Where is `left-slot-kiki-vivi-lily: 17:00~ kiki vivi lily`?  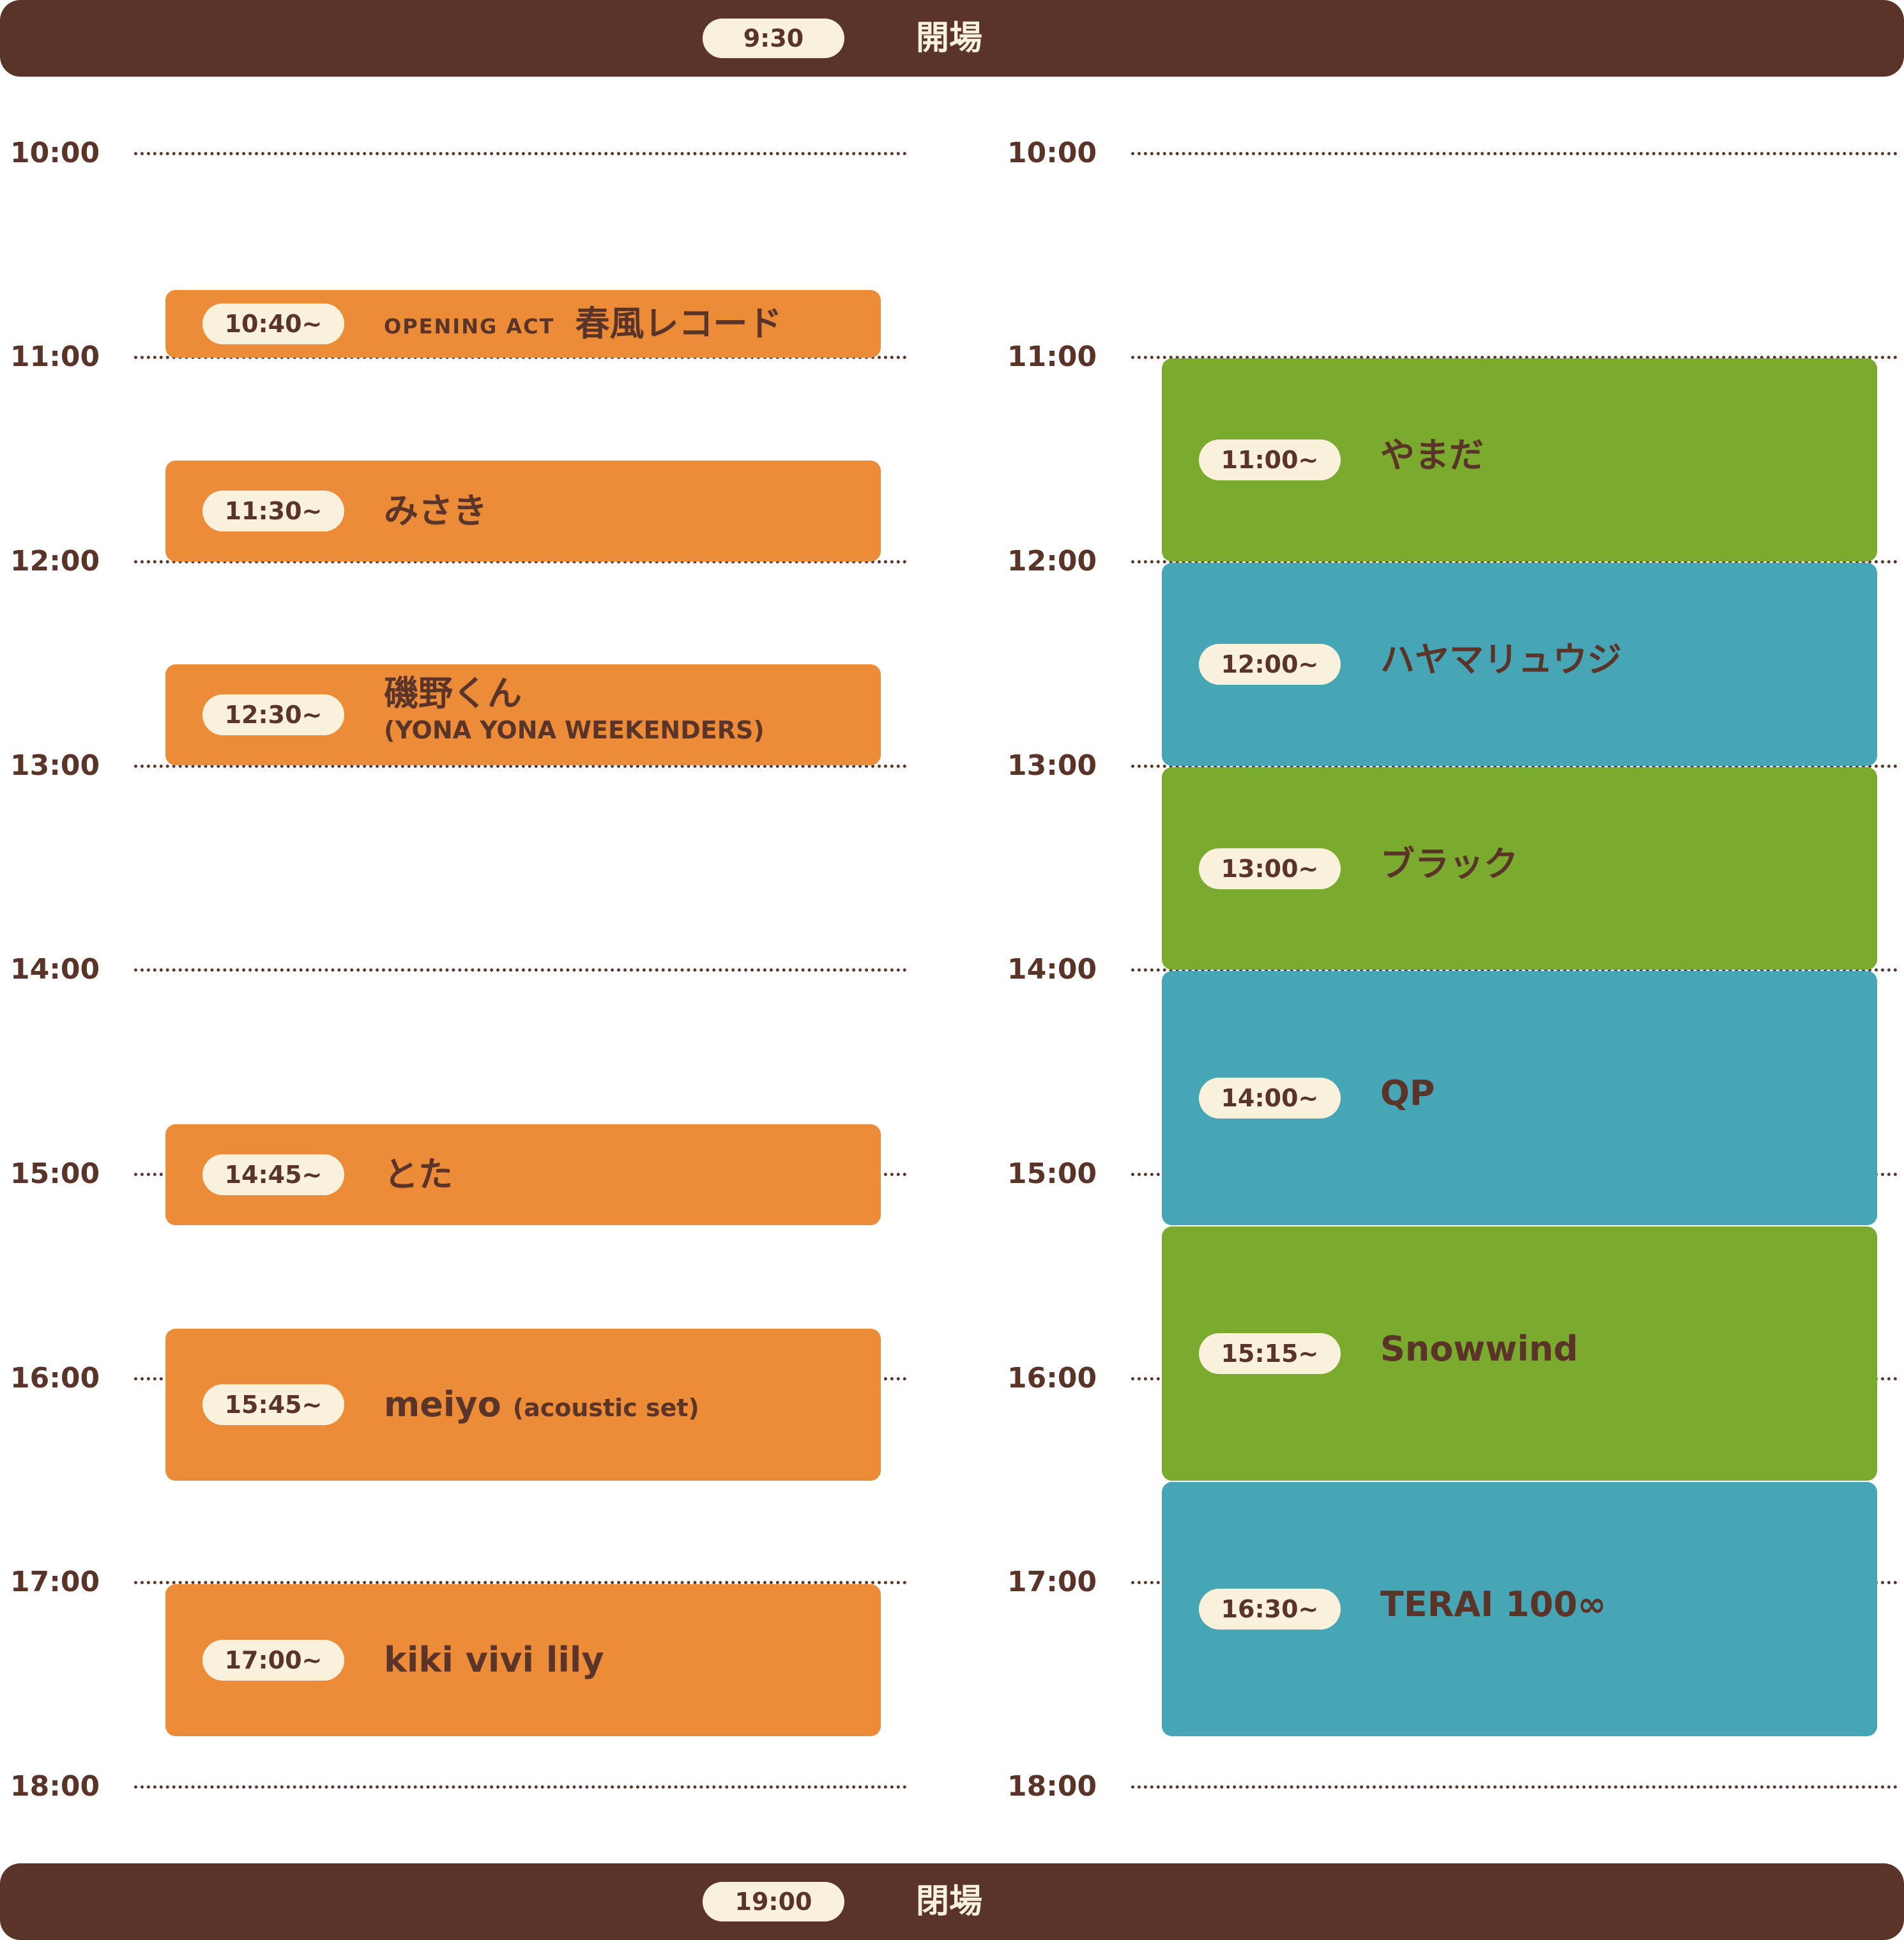 left-slot-kiki-vivi-lily: 17:00~ kiki vivi lily is located at coordinates (523, 1660).